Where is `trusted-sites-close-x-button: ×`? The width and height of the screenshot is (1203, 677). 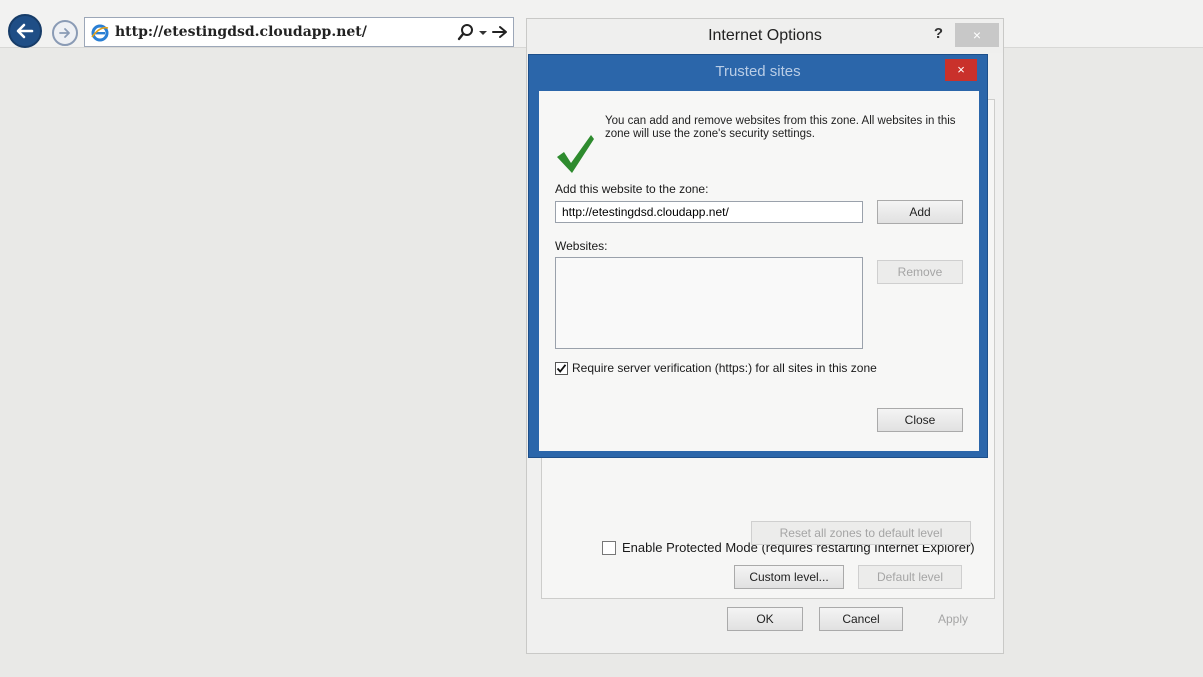 trusted-sites-close-x-button: × is located at coordinates (961, 70).